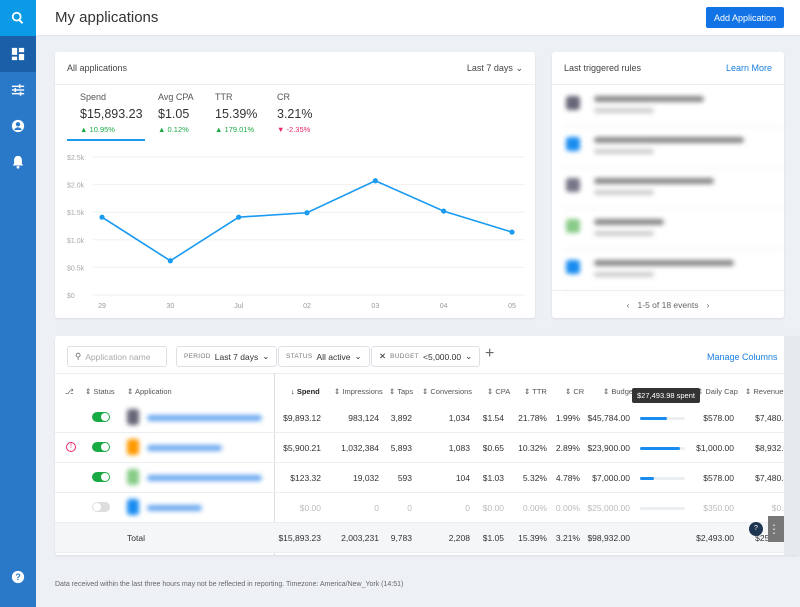  Describe the element at coordinates (718, 508) in the screenshot. I see `cell-daily_cap: $350.00` at that location.